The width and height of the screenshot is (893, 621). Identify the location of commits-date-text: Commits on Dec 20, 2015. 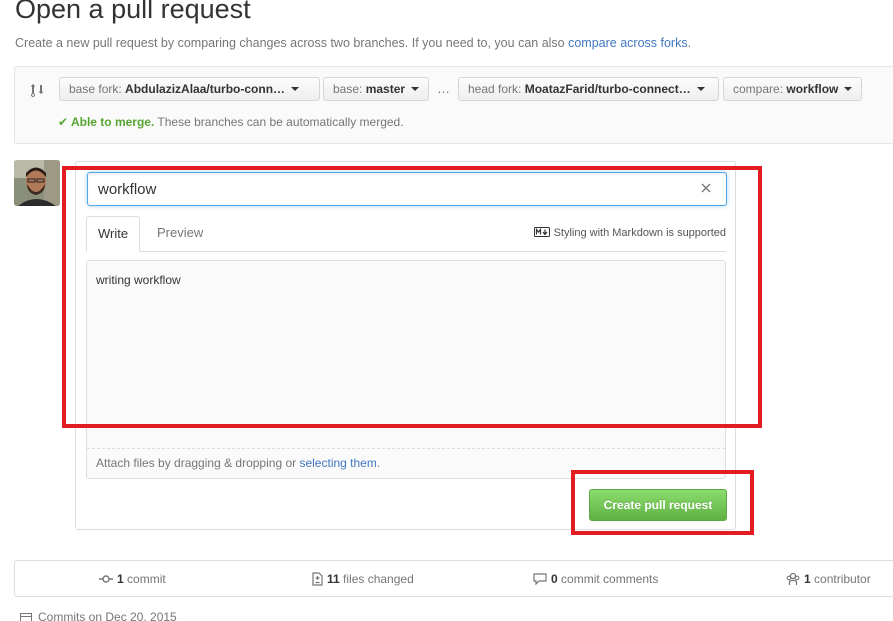
(107, 615).